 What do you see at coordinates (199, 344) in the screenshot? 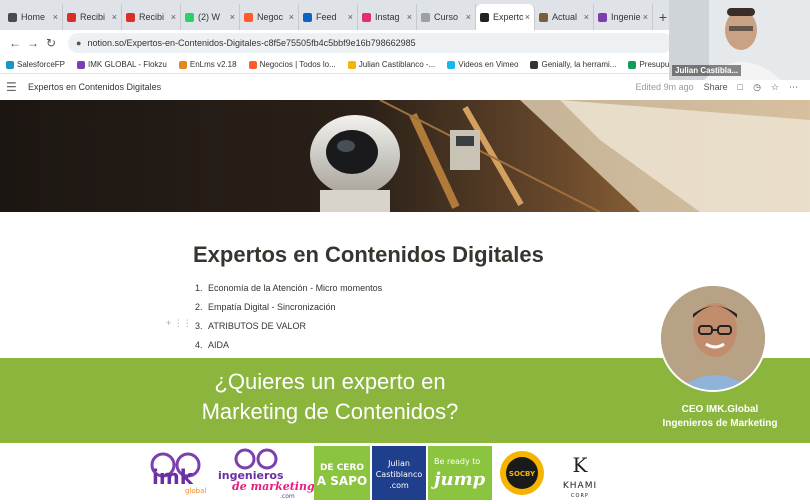
I see `list-item-number: 4.` at bounding box center [199, 344].